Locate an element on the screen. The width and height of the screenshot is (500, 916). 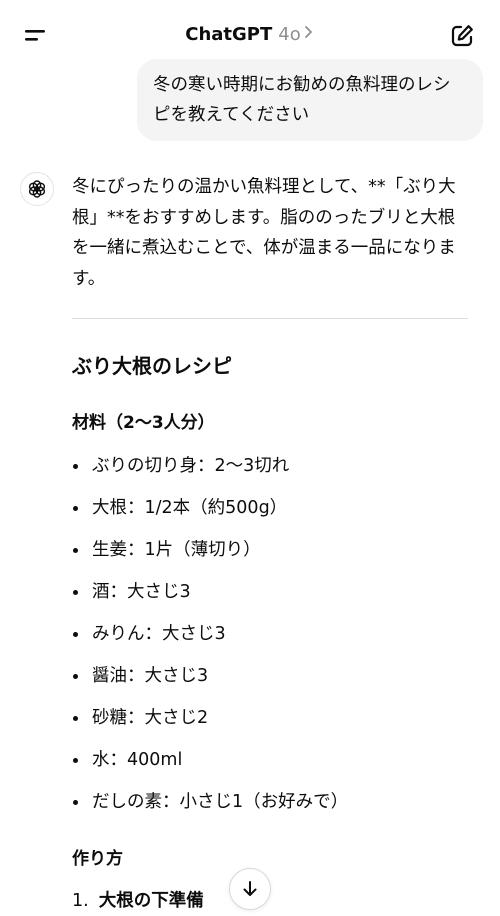
ingredient-text: みりん：大さじ3 is located at coordinates (159, 634).